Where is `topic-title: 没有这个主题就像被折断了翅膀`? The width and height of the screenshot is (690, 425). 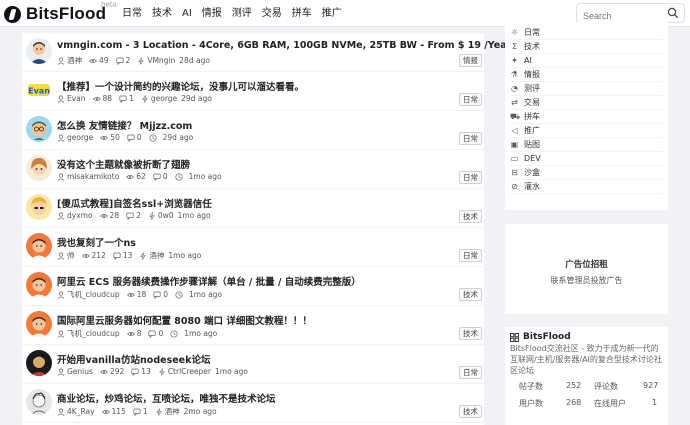 topic-title: 没有这个主题就像被折断了翅膀 is located at coordinates (123, 164).